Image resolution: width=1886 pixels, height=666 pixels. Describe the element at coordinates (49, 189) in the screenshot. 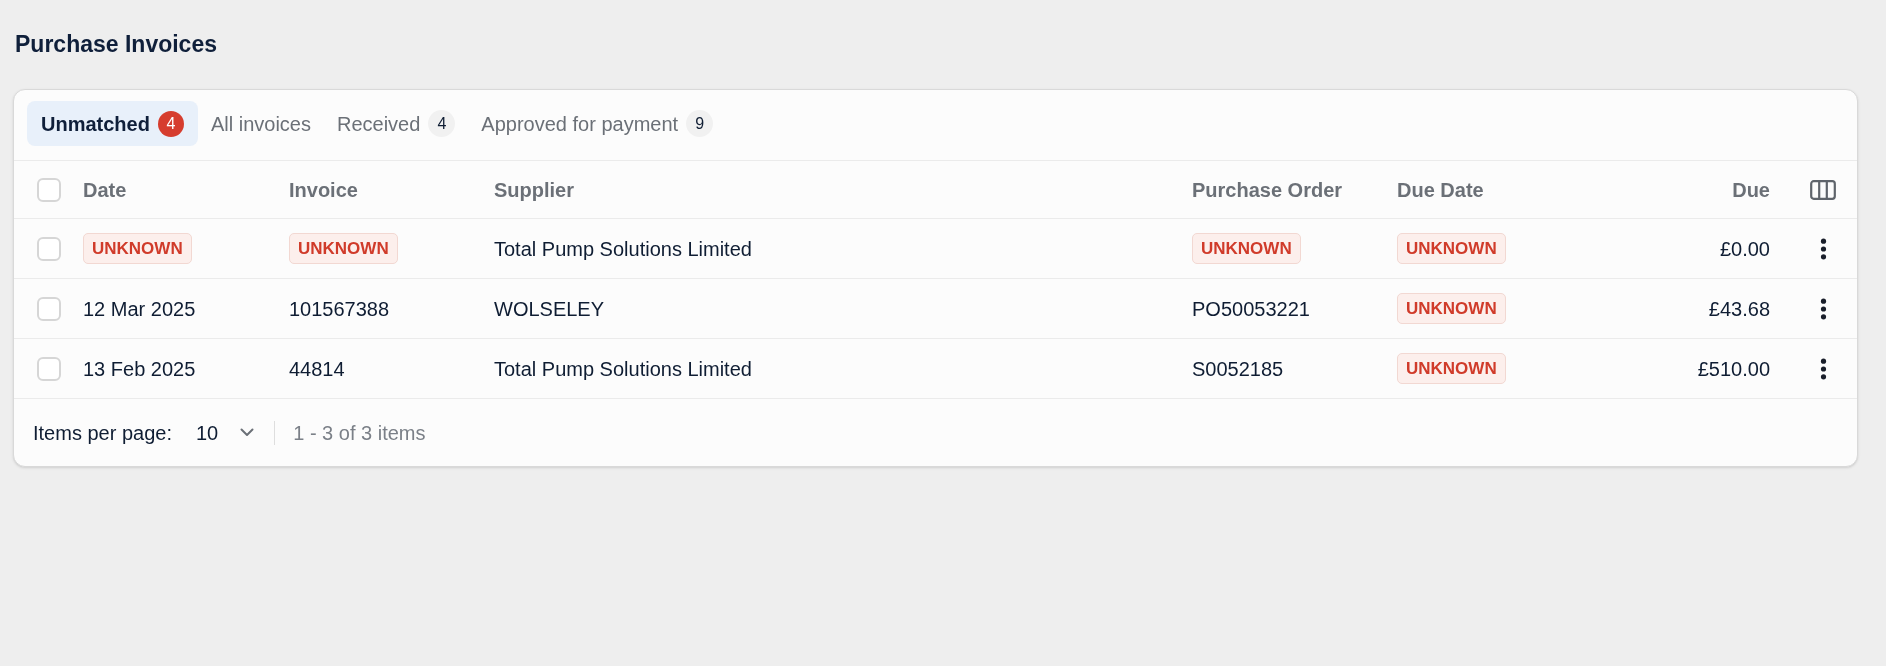

I see `select-all-checkbox` at that location.